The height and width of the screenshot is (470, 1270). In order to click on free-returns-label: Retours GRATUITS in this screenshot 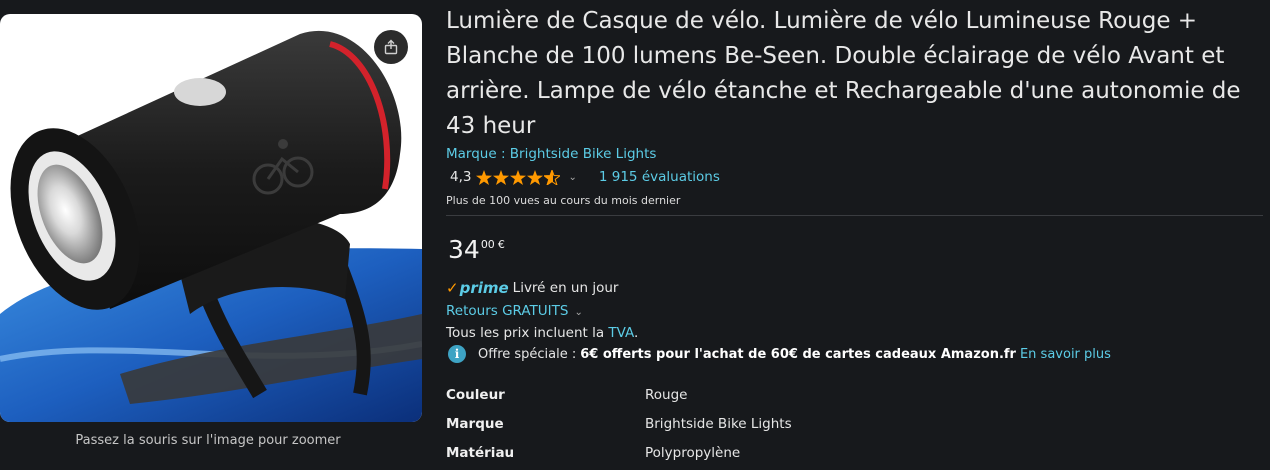, I will do `click(507, 311)`.